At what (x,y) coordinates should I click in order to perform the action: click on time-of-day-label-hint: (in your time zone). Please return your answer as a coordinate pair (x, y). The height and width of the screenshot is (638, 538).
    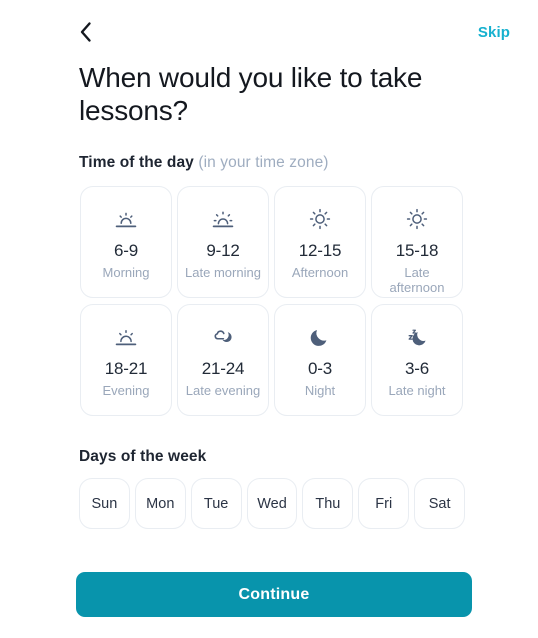
    Looking at the image, I should click on (261, 162).